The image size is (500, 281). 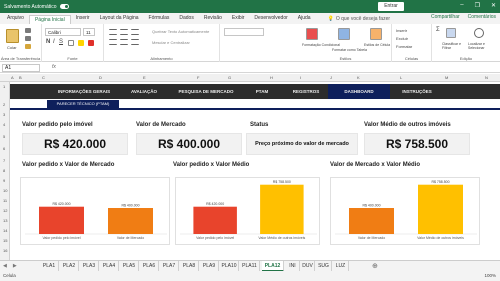 What do you see at coordinates (304, 18) in the screenshot?
I see `menu-item-ajuda: Ajuda` at bounding box center [304, 18].